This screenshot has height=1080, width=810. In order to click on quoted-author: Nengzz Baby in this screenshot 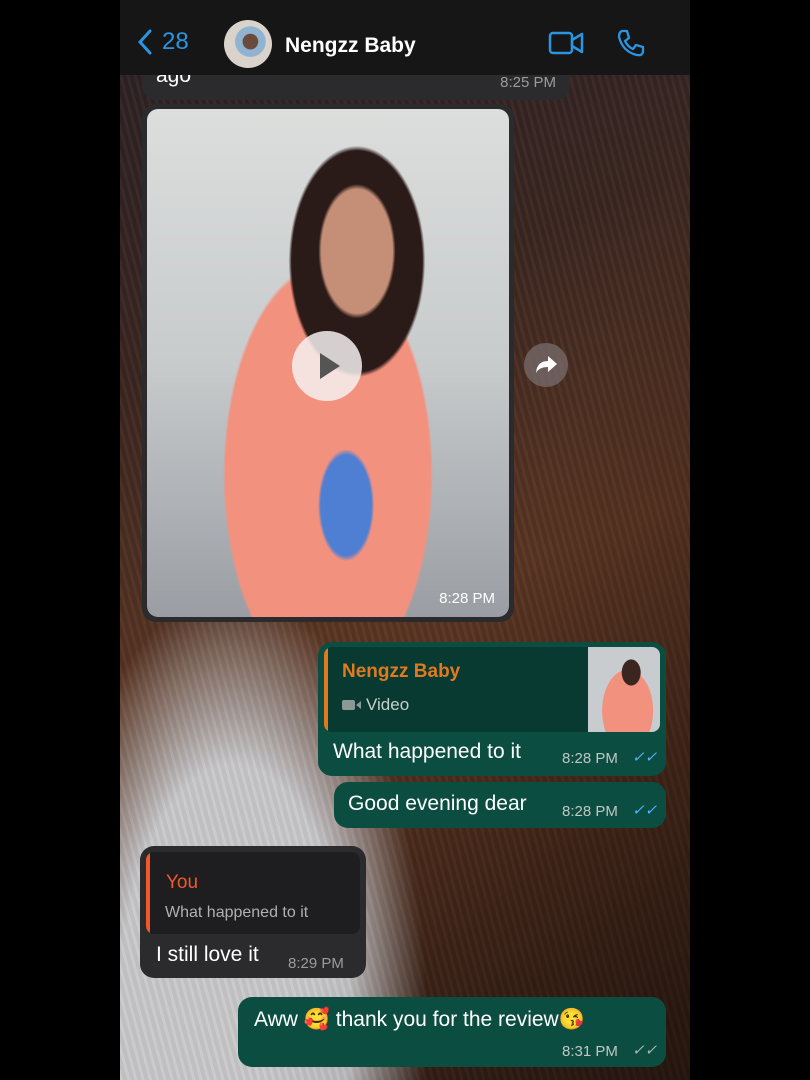, I will do `click(401, 671)`.